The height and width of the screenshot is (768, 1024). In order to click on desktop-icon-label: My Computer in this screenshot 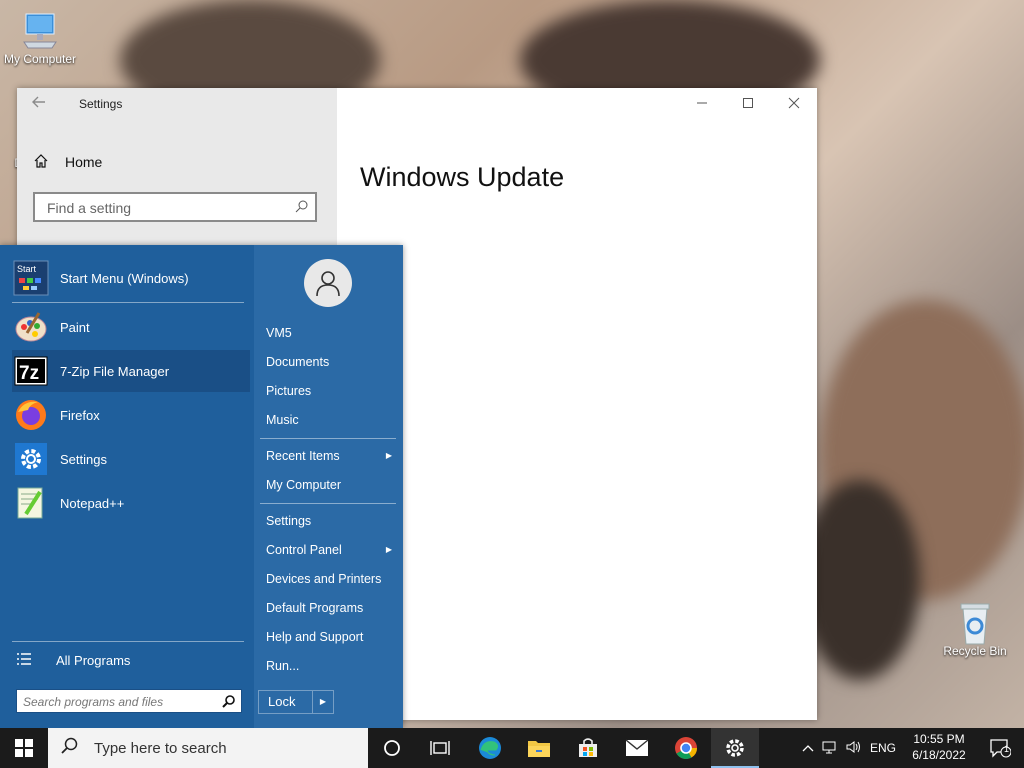, I will do `click(40, 59)`.